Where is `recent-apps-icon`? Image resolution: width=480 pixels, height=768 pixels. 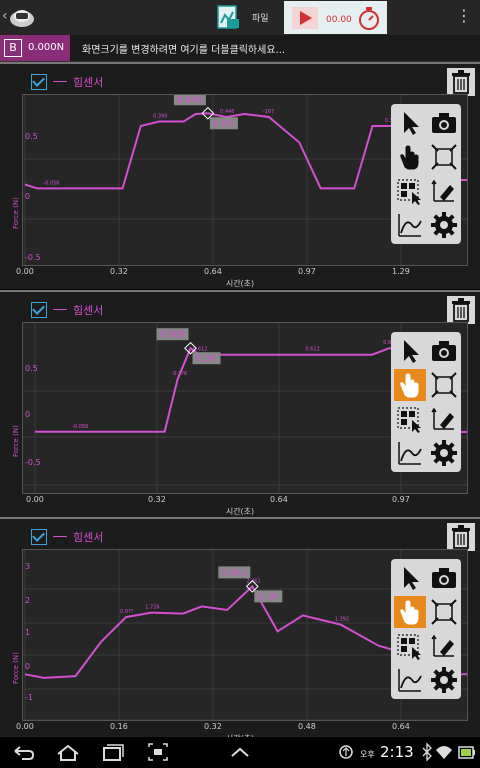 recent-apps-icon is located at coordinates (112, 752).